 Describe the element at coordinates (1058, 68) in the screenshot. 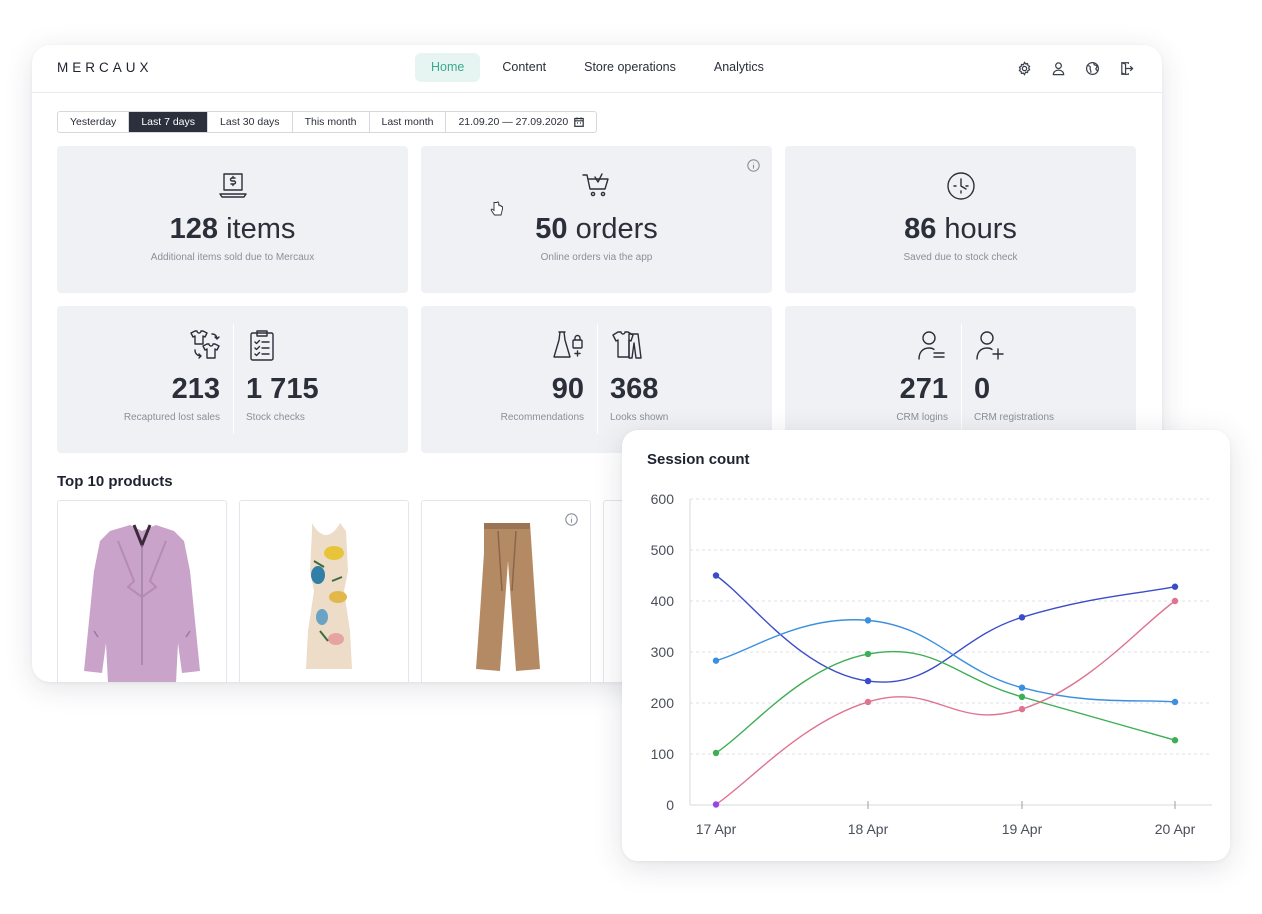

I see `user-icon` at that location.